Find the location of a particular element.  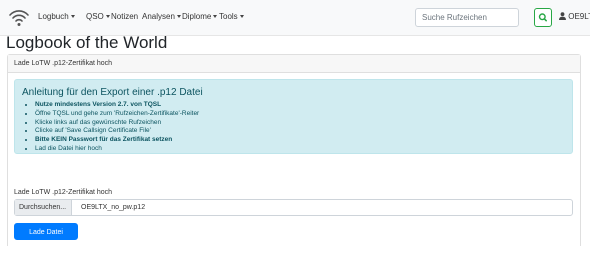

nav-tools: Tools is located at coordinates (231, 16).